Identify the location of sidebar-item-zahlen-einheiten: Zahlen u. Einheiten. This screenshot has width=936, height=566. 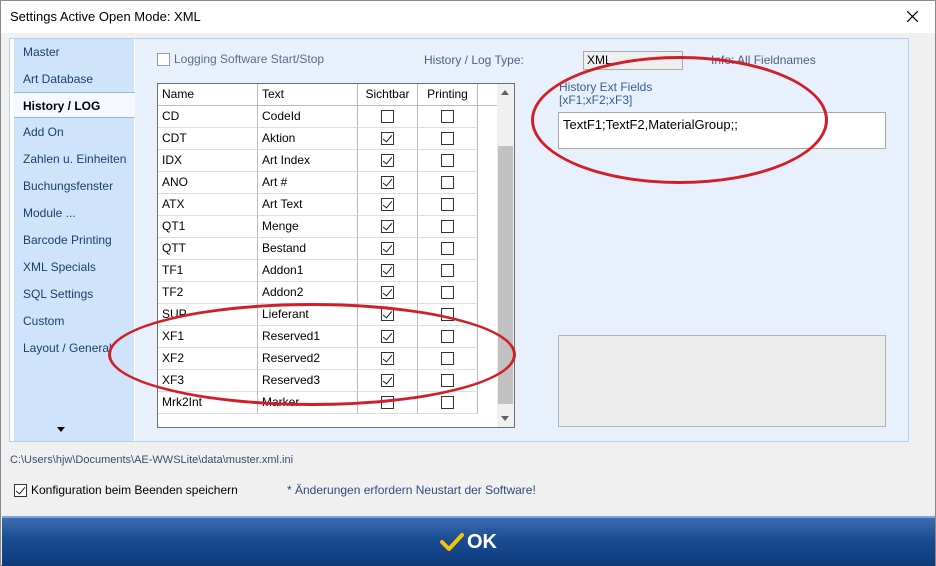
(74, 159).